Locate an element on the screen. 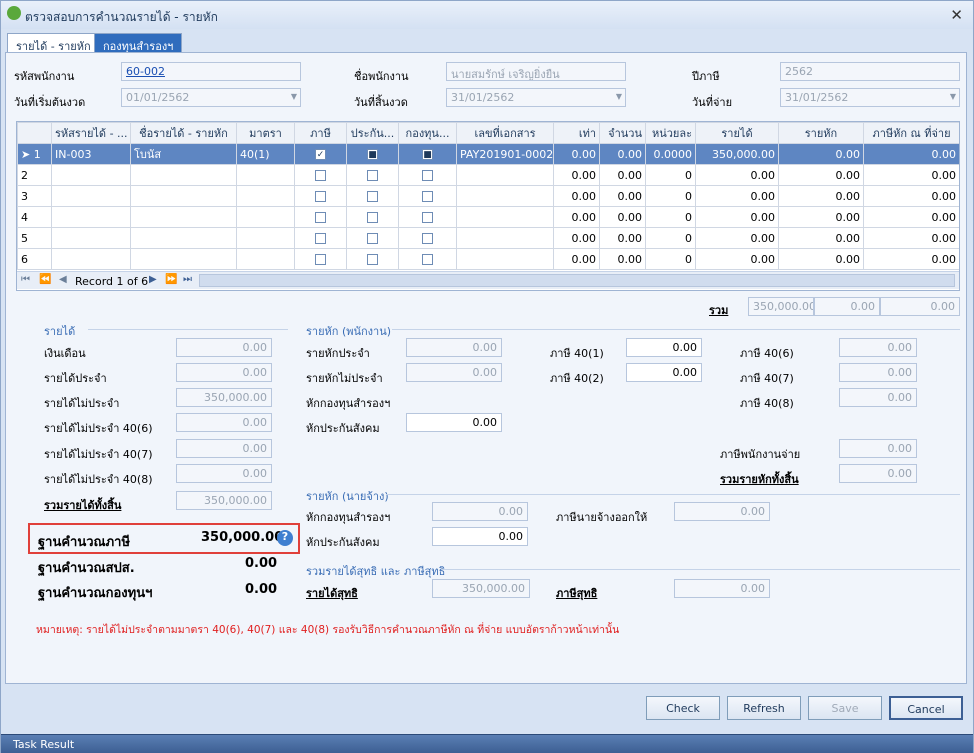  first-record-icon: ⏮ is located at coordinates (25, 279).